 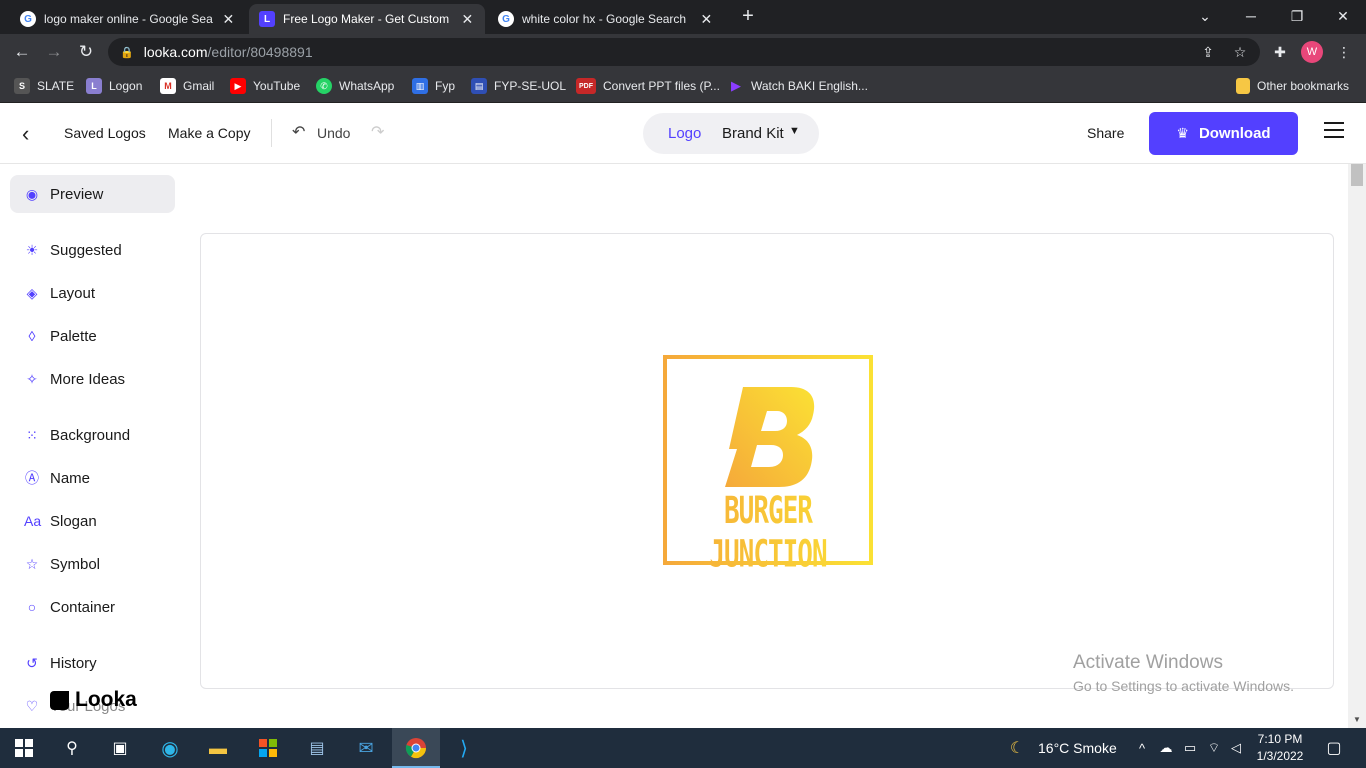 What do you see at coordinates (1357, 175) in the screenshot?
I see `scrollbar-thumb` at bounding box center [1357, 175].